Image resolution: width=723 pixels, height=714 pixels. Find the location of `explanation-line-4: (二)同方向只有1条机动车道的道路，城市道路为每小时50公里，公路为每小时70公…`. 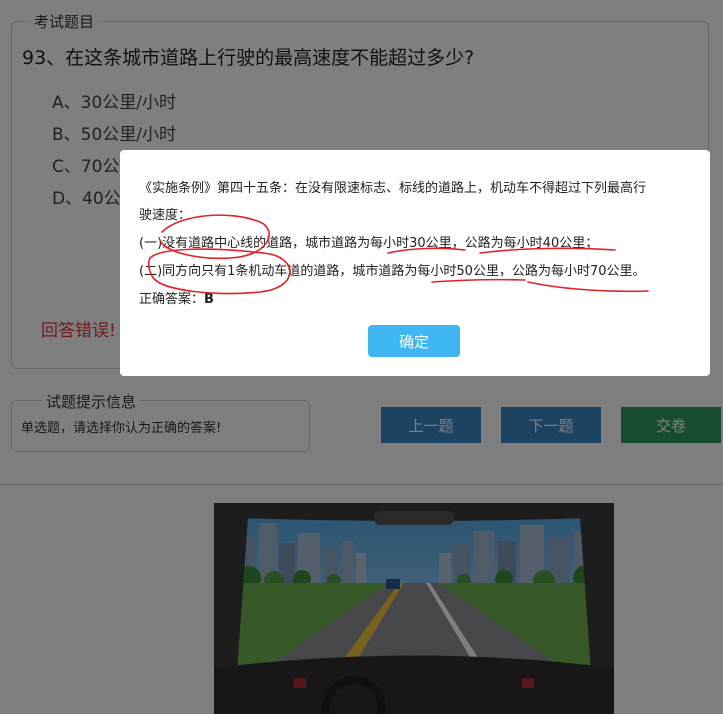

explanation-line-4: (二)同方向只有1条机动车道的道路，城市道路为每小时50公里，公路为每小时70公… is located at coordinates (392, 271).